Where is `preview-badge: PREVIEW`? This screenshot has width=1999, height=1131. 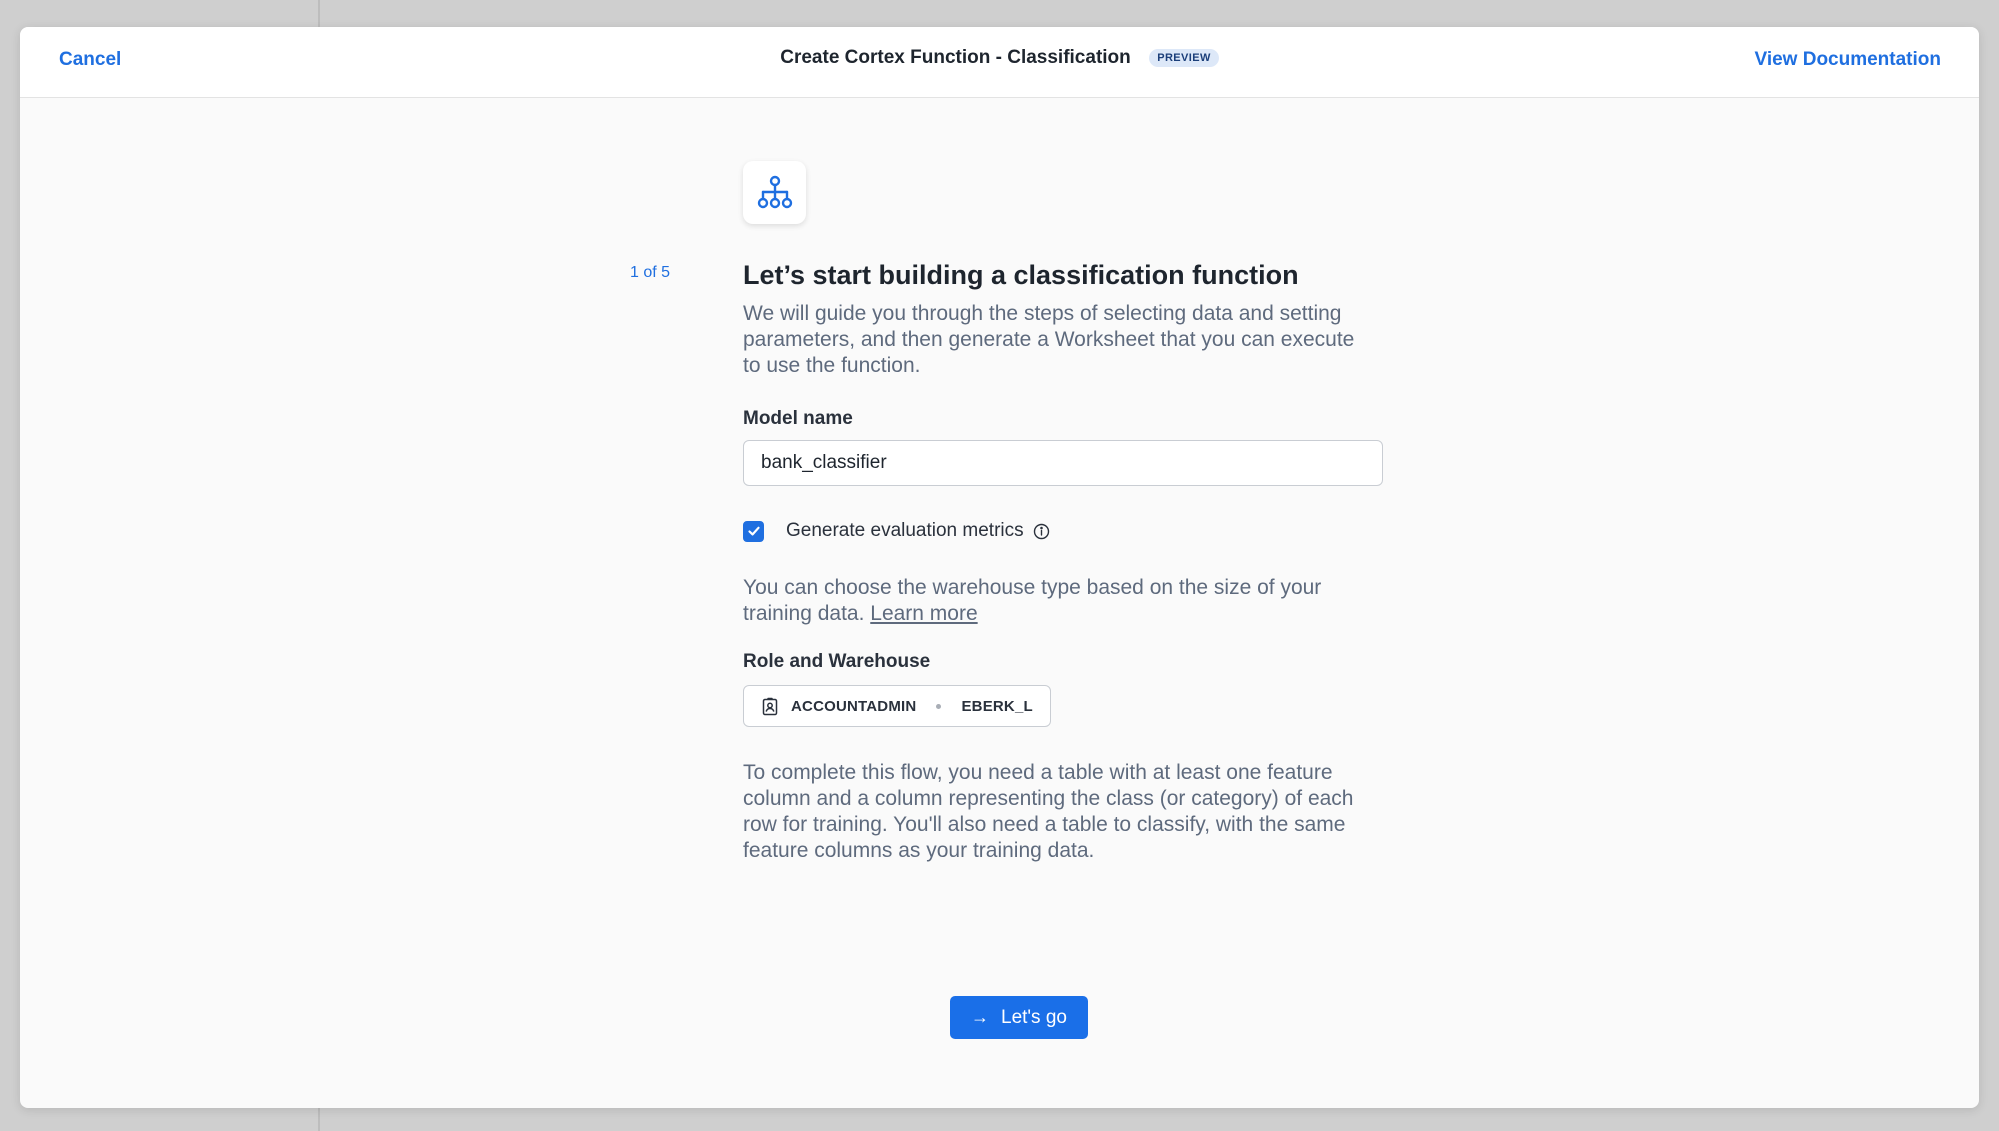 preview-badge: PREVIEW is located at coordinates (1184, 58).